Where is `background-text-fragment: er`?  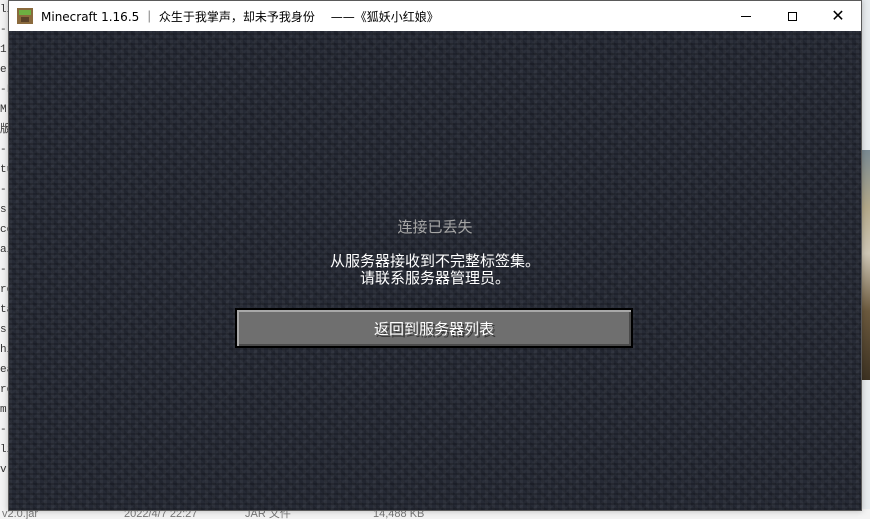
background-text-fragment: er is located at coordinates (4, 70).